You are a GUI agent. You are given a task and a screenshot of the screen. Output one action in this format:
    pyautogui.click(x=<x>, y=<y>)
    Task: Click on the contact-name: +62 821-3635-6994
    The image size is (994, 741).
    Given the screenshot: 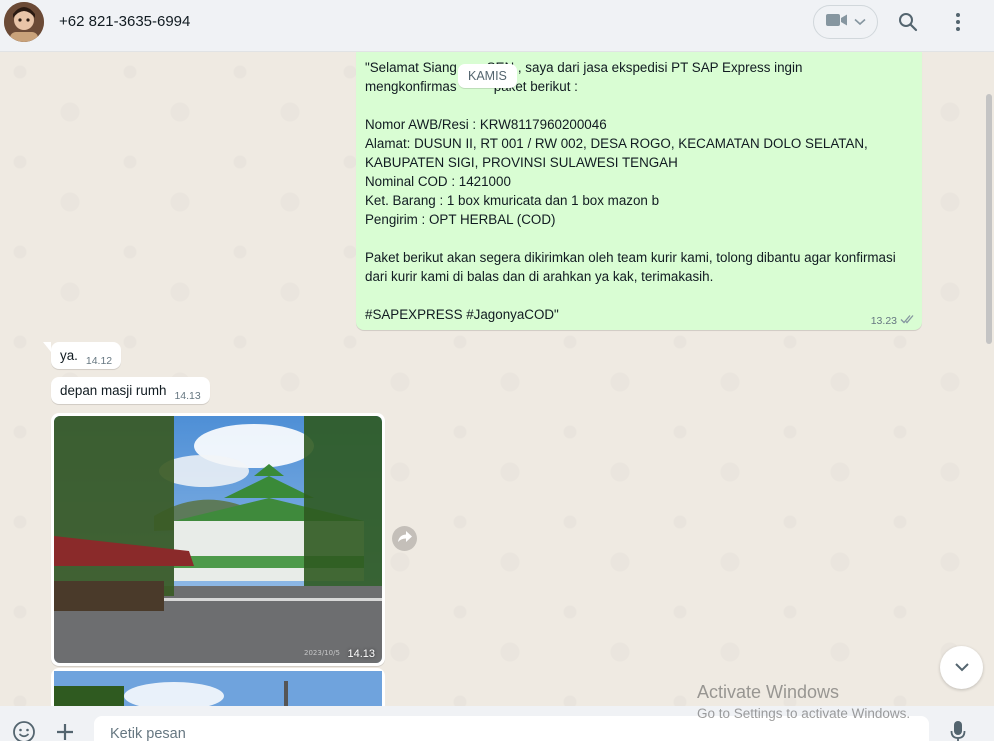 What is the action you would take?
    pyautogui.click(x=124, y=21)
    